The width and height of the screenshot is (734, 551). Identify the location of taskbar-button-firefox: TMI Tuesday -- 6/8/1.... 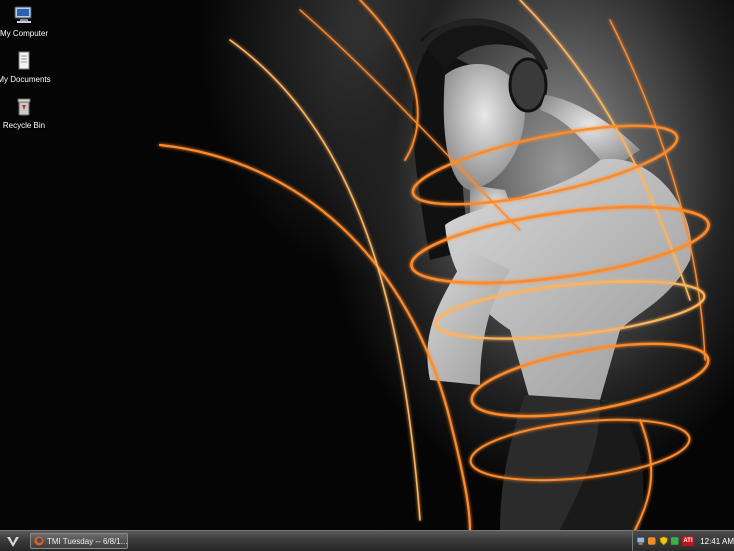
(79, 541).